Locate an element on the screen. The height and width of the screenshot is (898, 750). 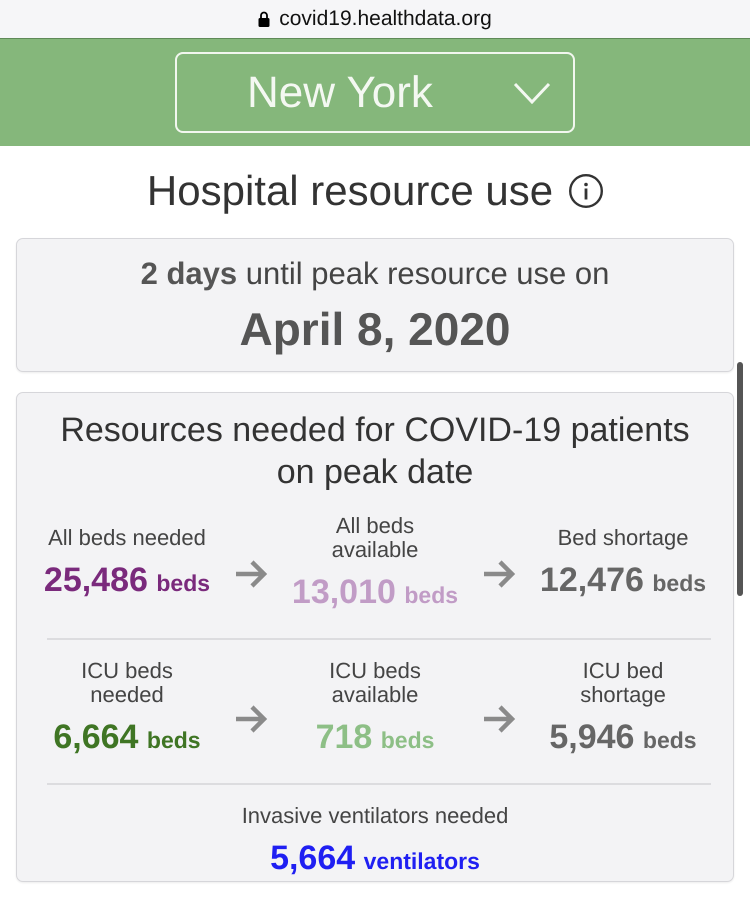
stat-label: ICU bed shortage is located at coordinates (623, 683).